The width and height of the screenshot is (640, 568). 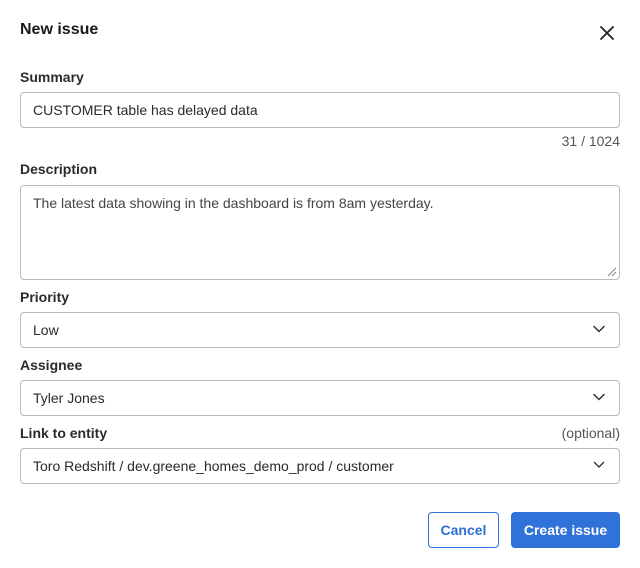 What do you see at coordinates (59, 169) in the screenshot?
I see `description-label: Description` at bounding box center [59, 169].